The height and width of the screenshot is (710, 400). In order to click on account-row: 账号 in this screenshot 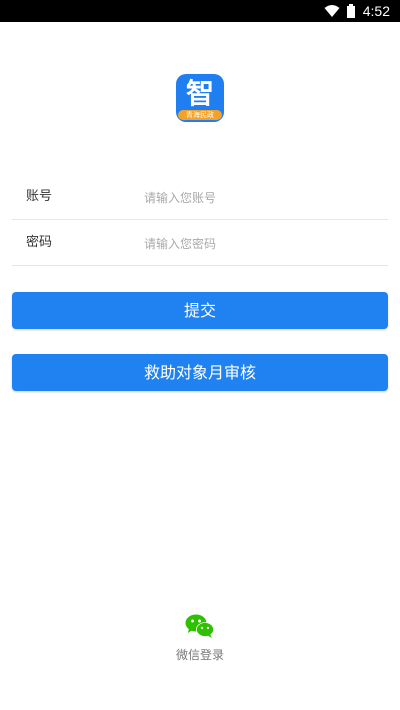, I will do `click(200, 197)`.